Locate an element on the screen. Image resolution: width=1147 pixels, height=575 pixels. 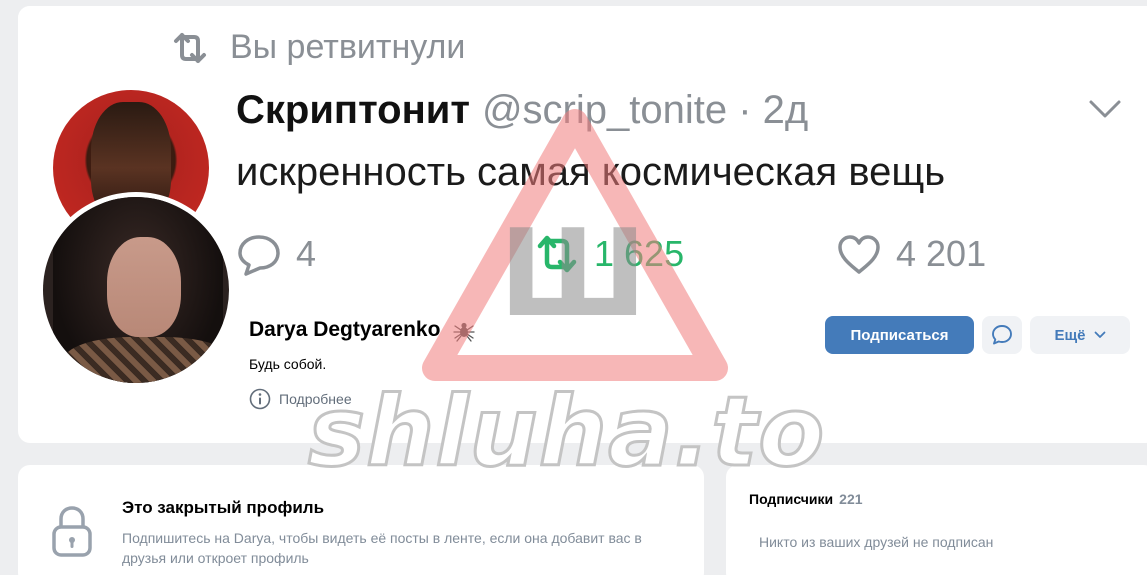
tweet-actions: 4 1 625 4 201 is located at coordinates (636, 257).